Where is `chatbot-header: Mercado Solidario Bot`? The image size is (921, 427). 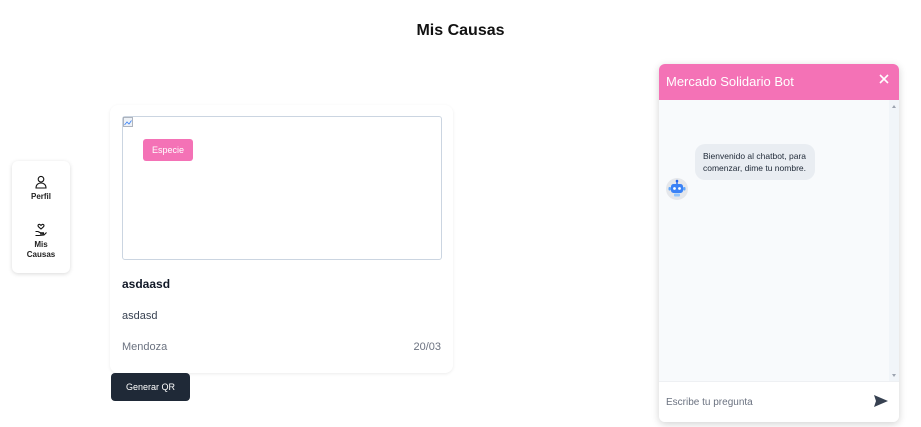
chatbot-header: Mercado Solidario Bot is located at coordinates (779, 82).